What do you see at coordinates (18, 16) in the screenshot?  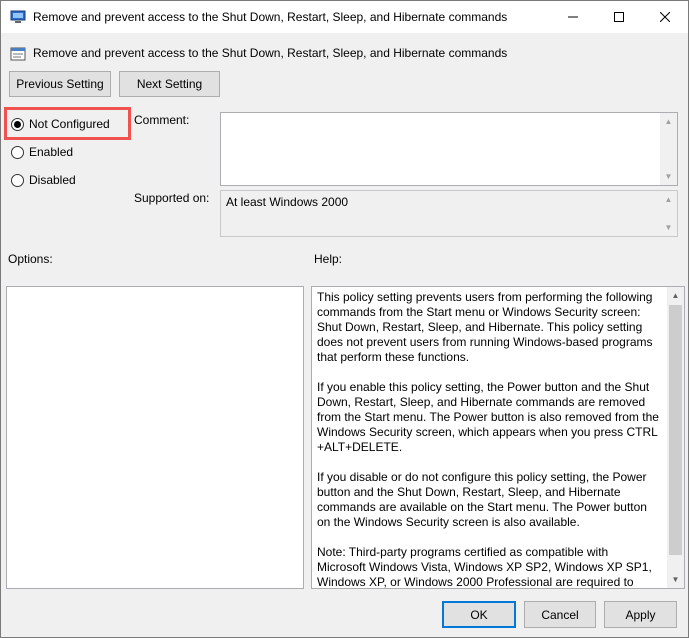 I see `policy-setting-icon` at bounding box center [18, 16].